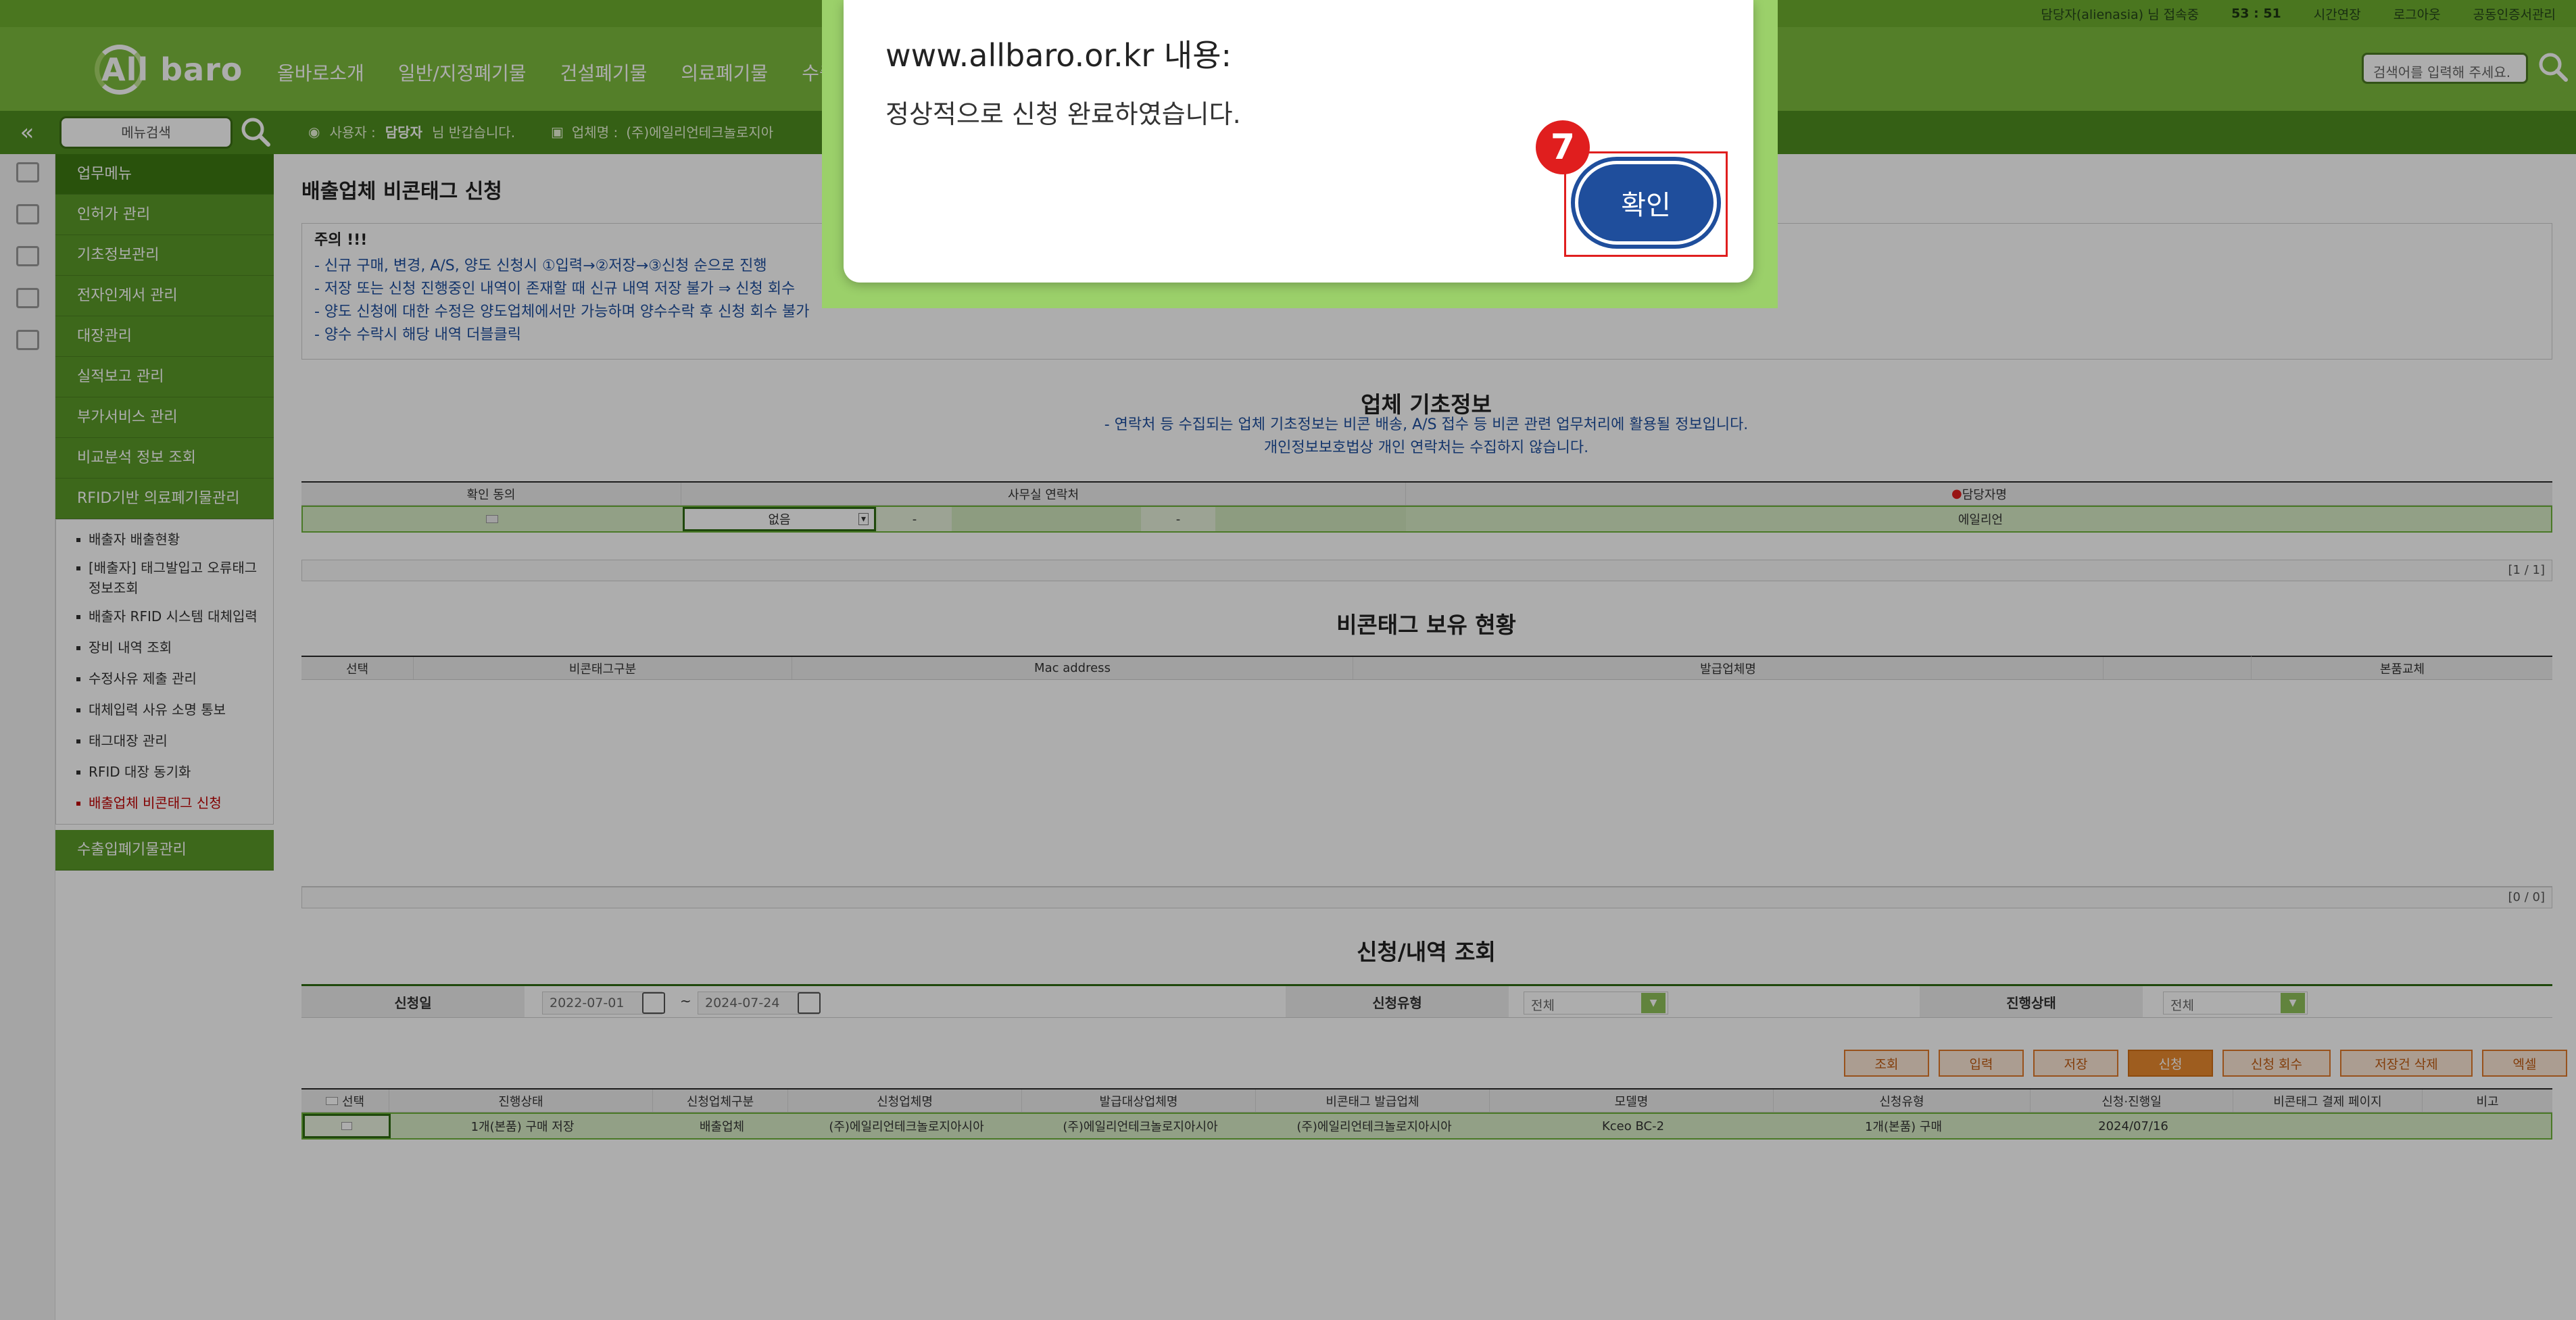 This screenshot has height=1320, width=2576. What do you see at coordinates (1058, 55) in the screenshot?
I see `dialog-title: www.allbaro.or.kr 내용:` at bounding box center [1058, 55].